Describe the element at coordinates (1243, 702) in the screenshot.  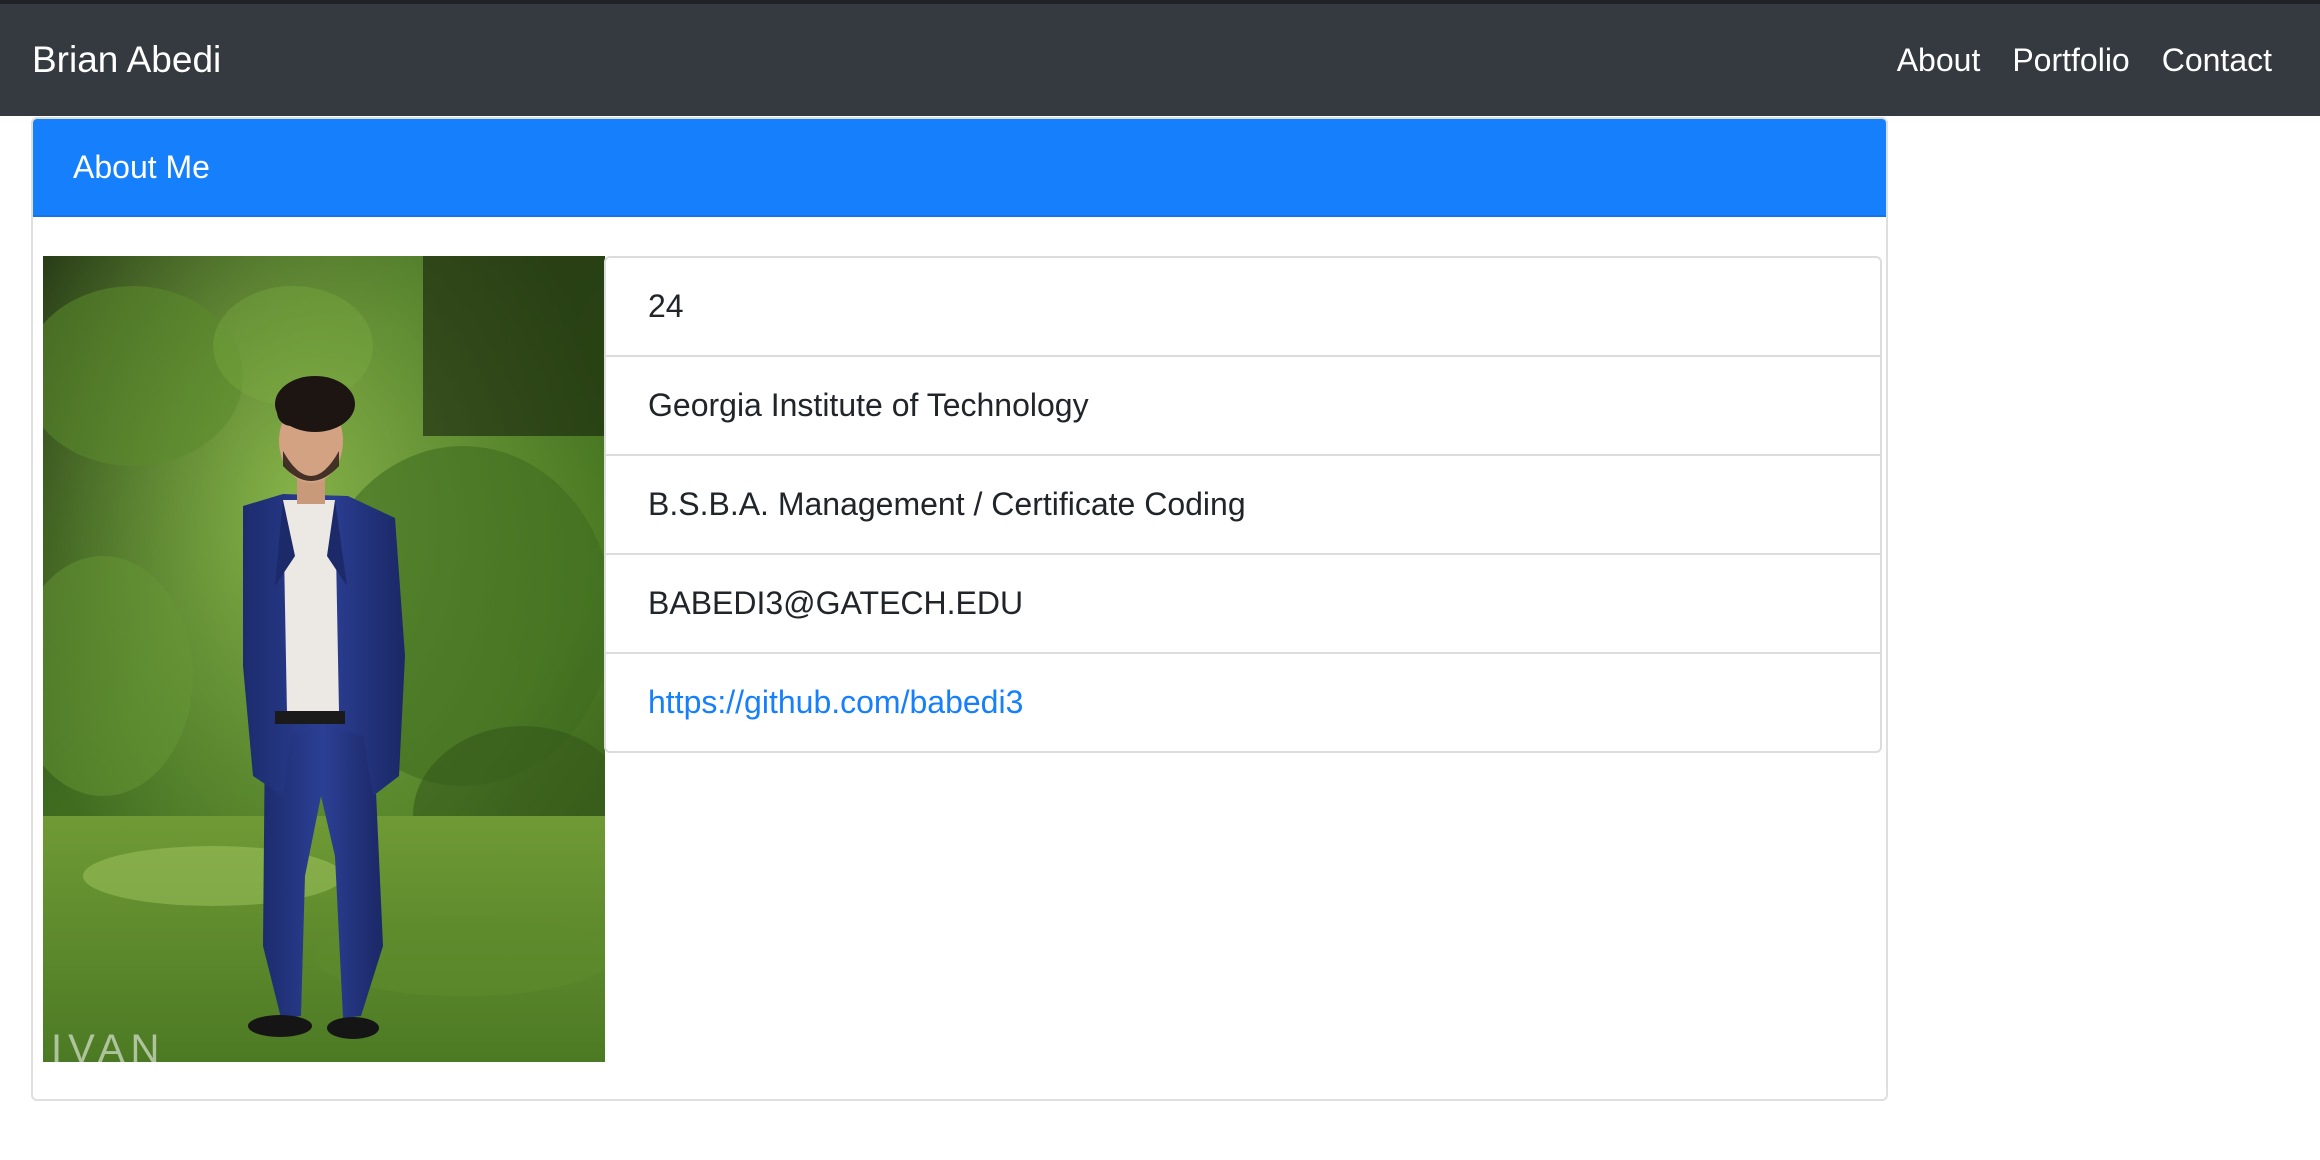
I see `list-item-github: https://github.com/babedi3` at that location.